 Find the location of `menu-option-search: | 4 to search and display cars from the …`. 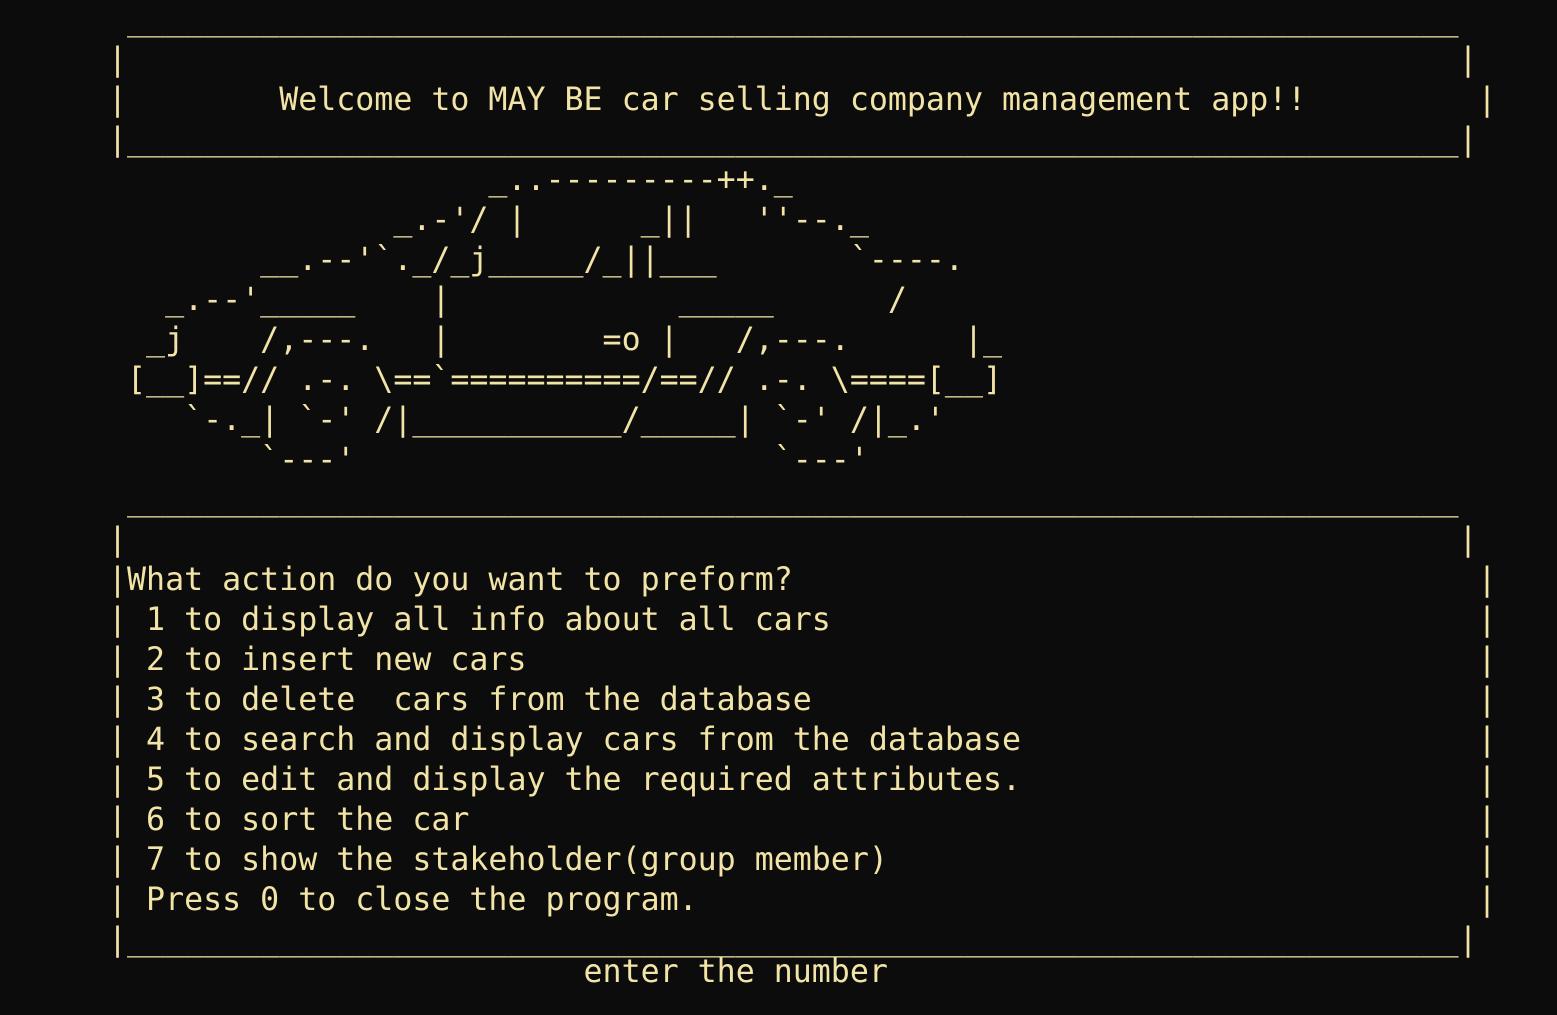

menu-option-search: | 4 to search and display cars from the … is located at coordinates (802, 740).